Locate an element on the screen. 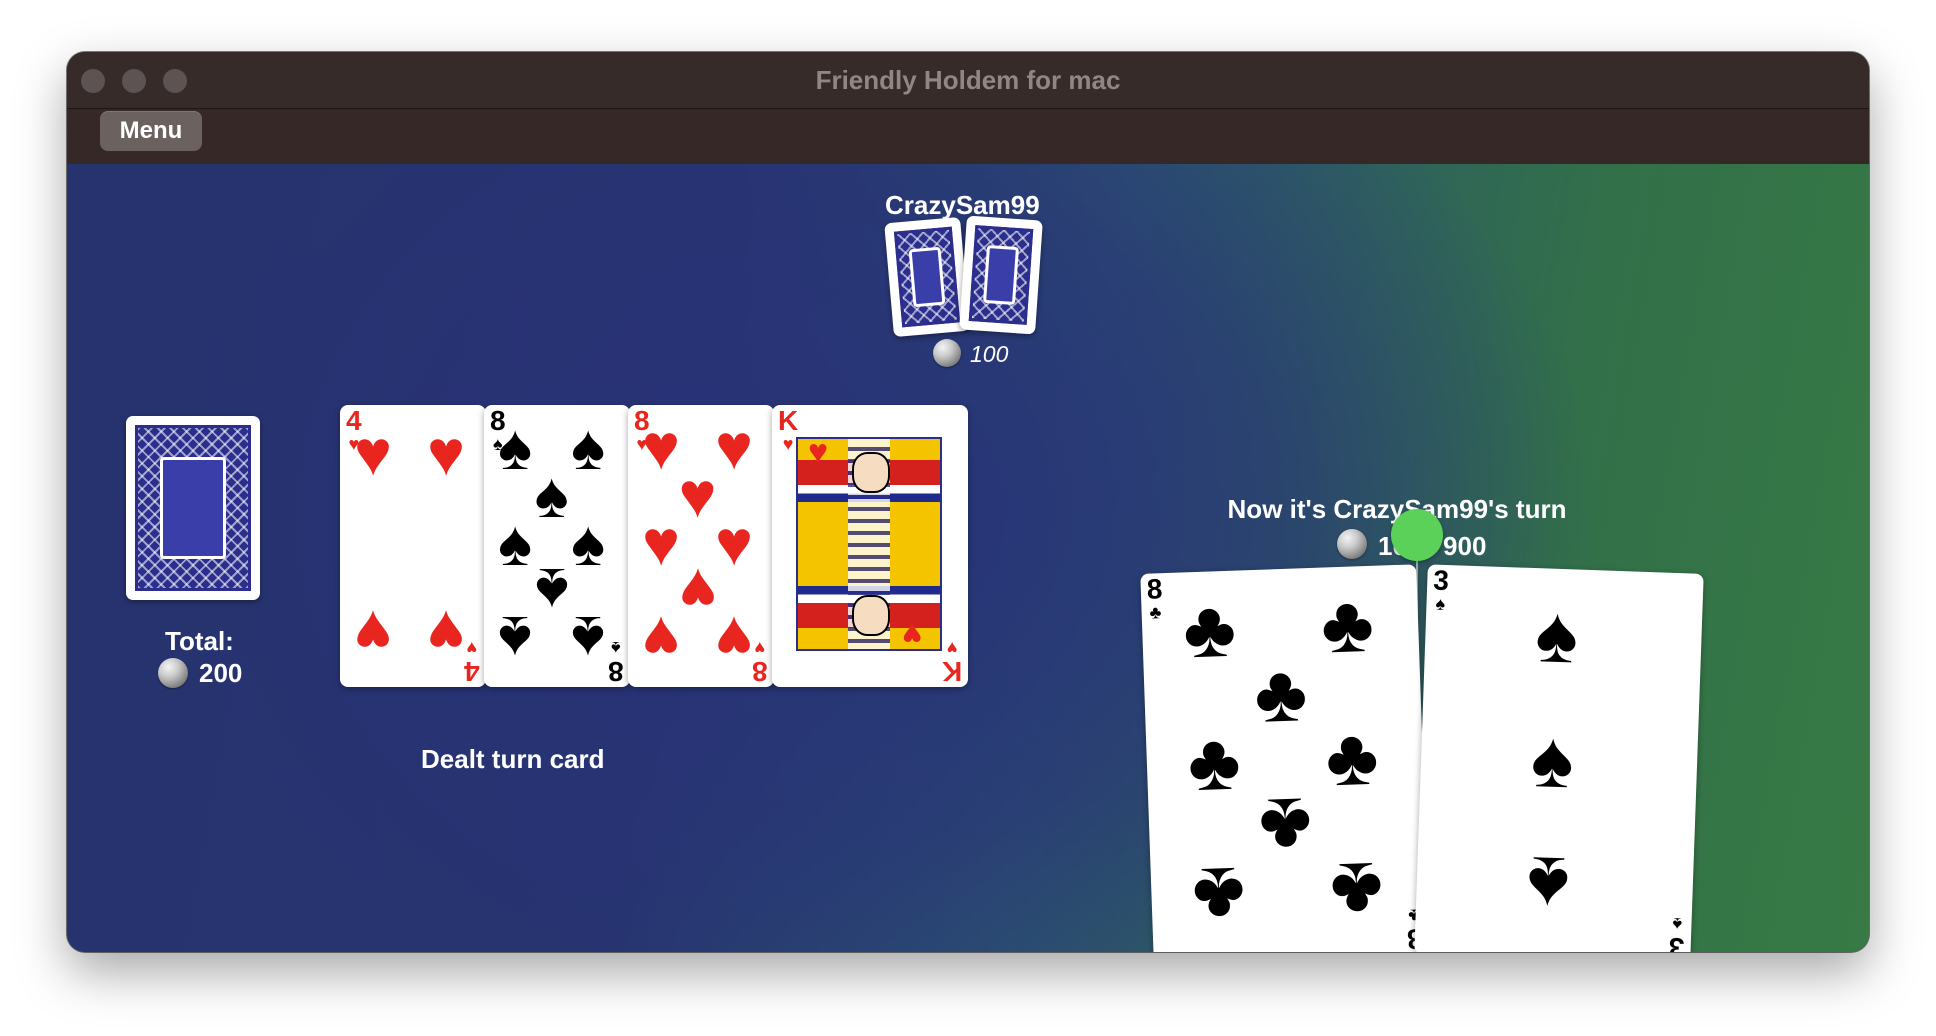 The image size is (1936, 1036). player-card: 8♣8♣♣♣♣♣♣♣♣♣ is located at coordinates (1285, 758).